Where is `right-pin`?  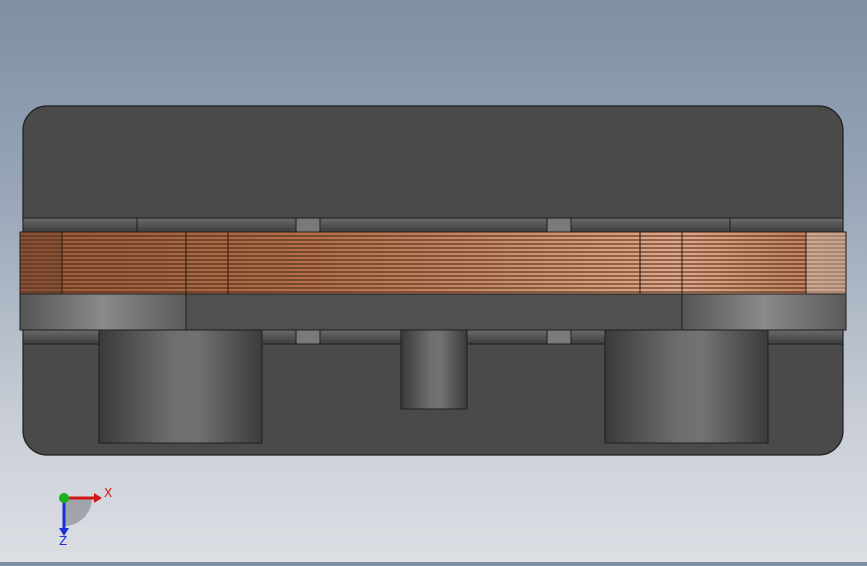 right-pin is located at coordinates (686, 386).